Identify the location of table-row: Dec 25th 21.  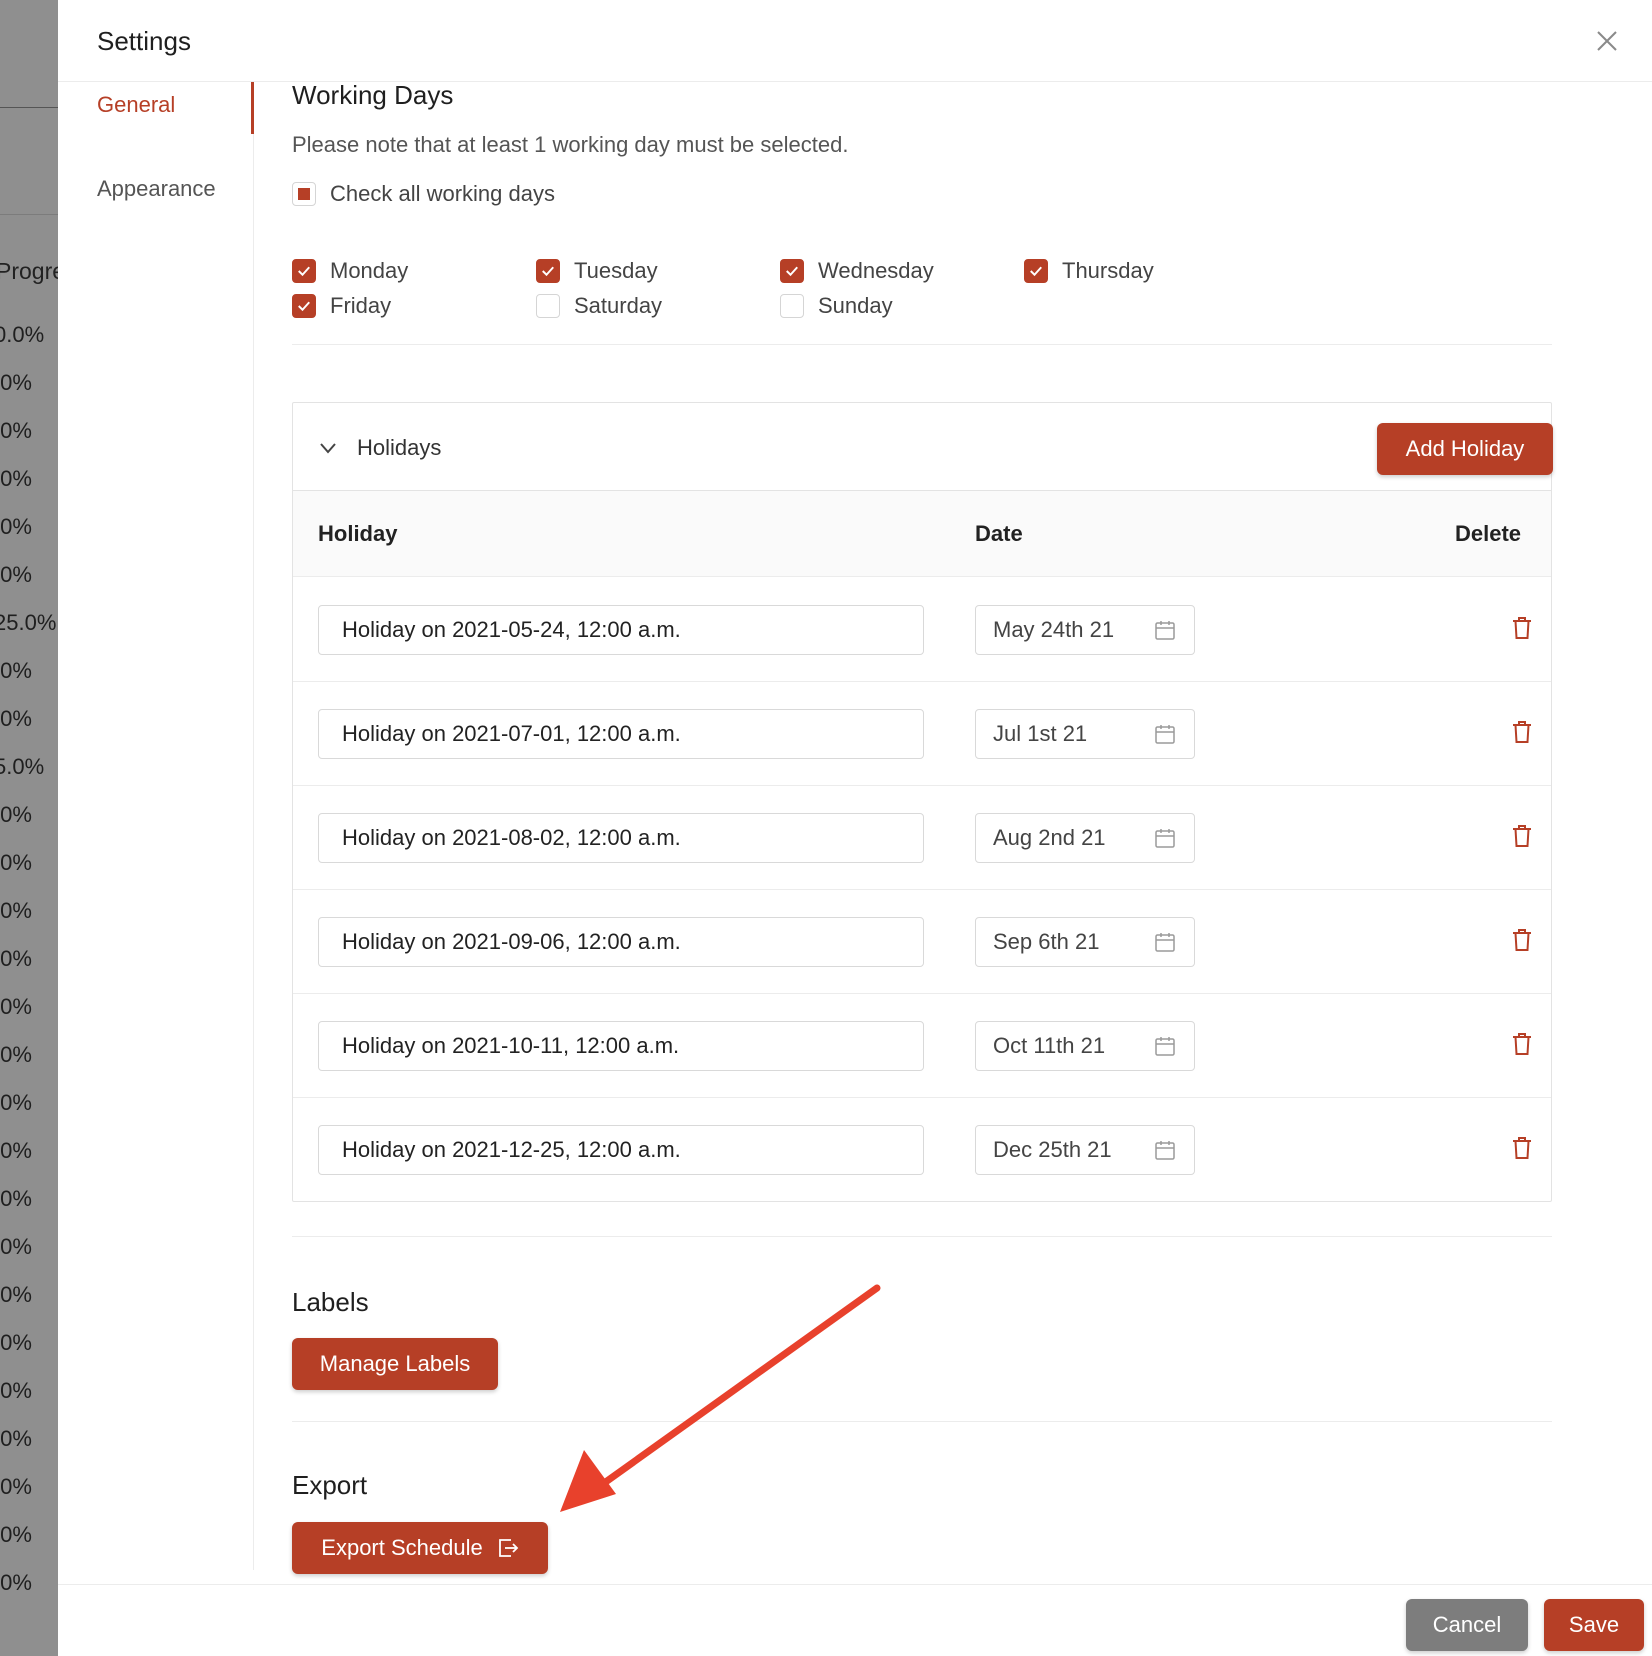
(922, 1150).